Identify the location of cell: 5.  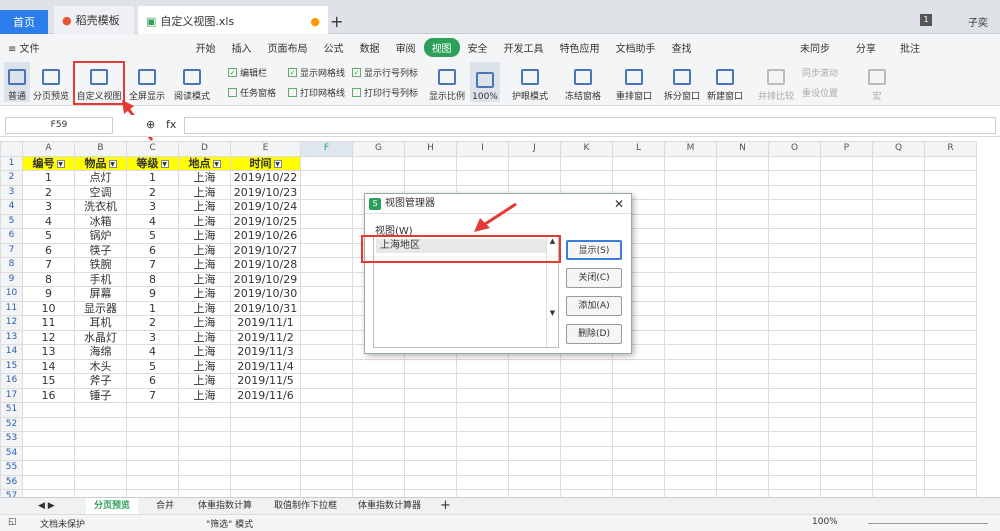
(48, 236).